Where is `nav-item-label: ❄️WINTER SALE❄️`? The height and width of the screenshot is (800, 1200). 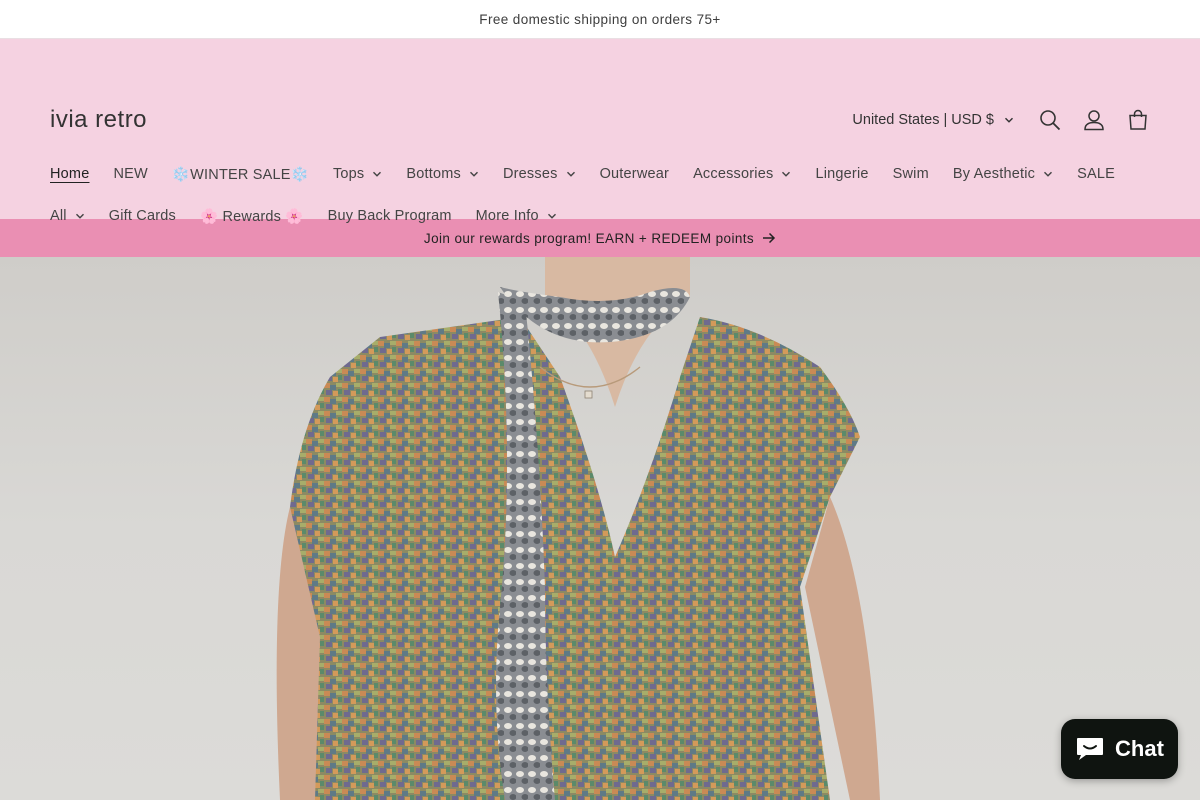
nav-item-label: ❄️WINTER SALE❄️ is located at coordinates (240, 174).